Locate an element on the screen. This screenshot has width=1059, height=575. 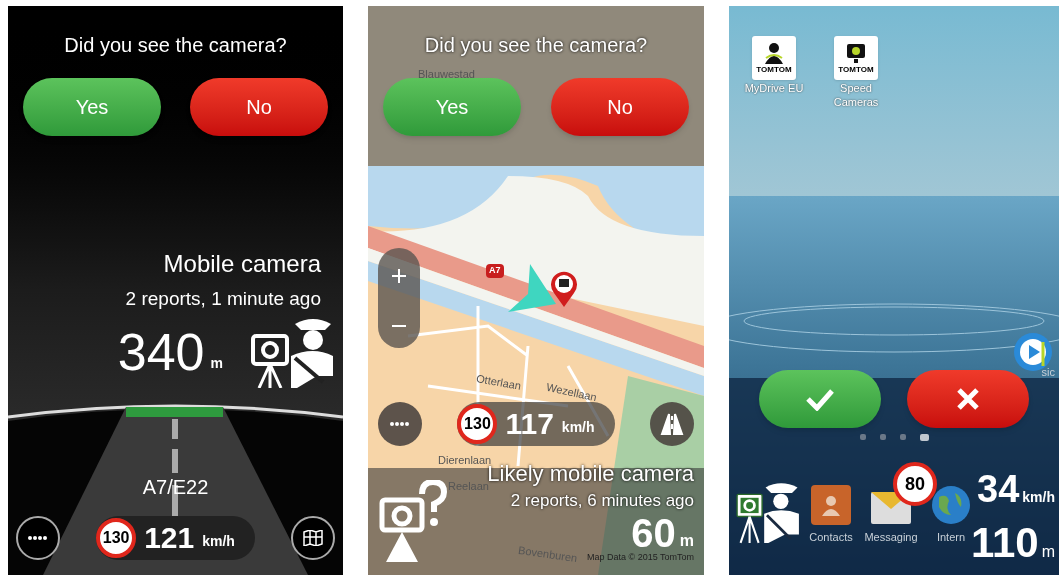
map-icon is located at coordinates (313, 537).